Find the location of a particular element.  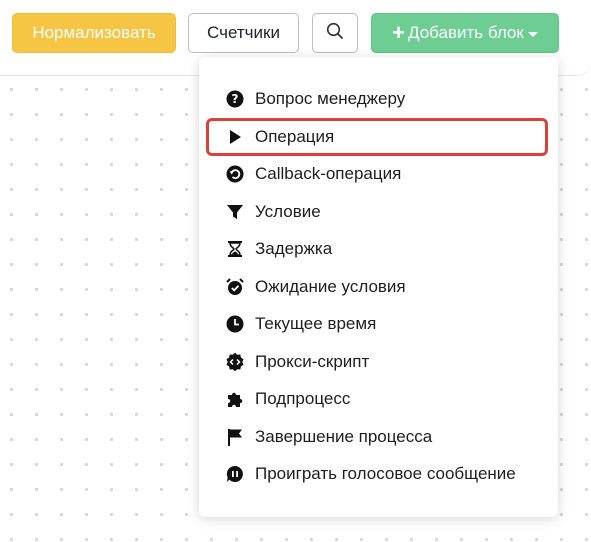

caret-down-icon is located at coordinates (532, 34).